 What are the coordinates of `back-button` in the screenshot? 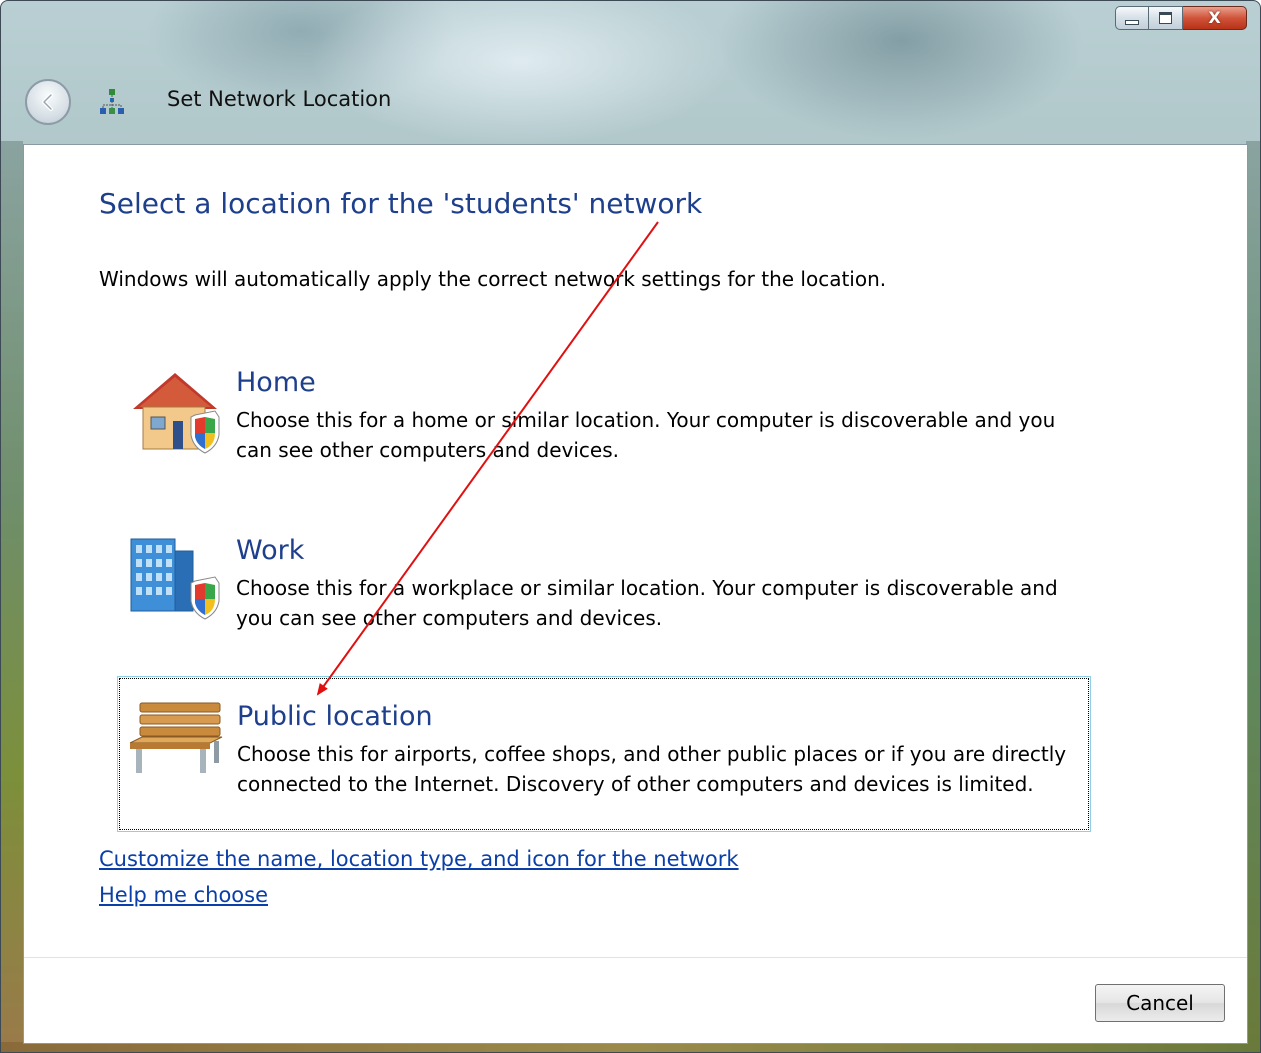 It's located at (48, 102).